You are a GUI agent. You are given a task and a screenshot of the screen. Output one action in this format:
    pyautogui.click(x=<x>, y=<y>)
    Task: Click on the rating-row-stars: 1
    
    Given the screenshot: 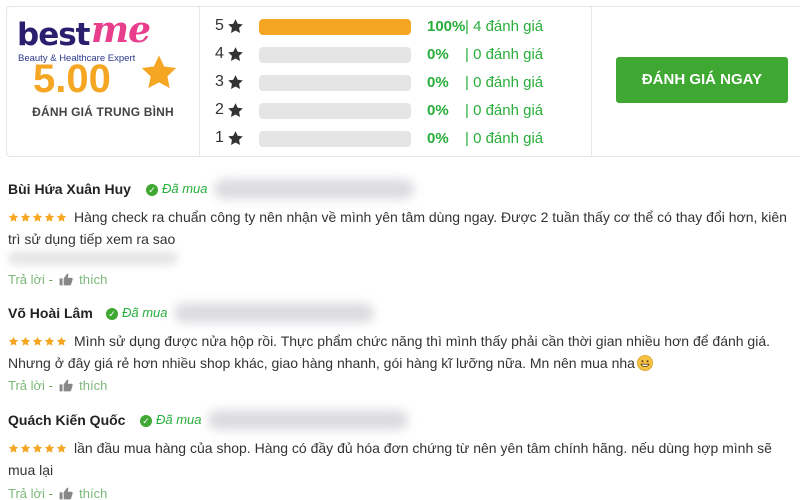 What is the action you would take?
    pyautogui.click(x=219, y=137)
    